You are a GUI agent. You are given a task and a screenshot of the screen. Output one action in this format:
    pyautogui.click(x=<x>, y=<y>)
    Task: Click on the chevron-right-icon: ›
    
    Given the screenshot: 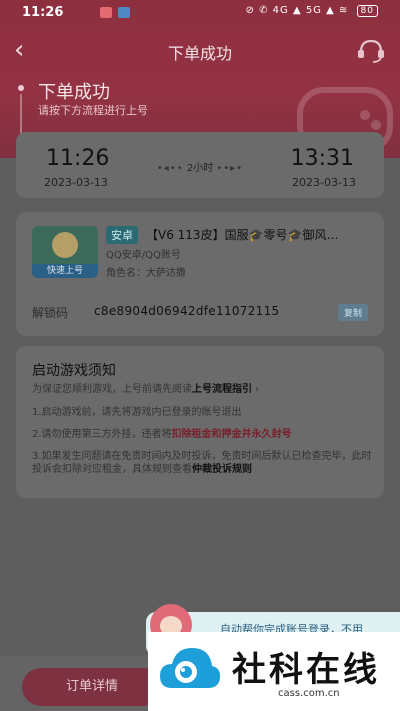 What is the action you would take?
    pyautogui.click(x=255, y=389)
    